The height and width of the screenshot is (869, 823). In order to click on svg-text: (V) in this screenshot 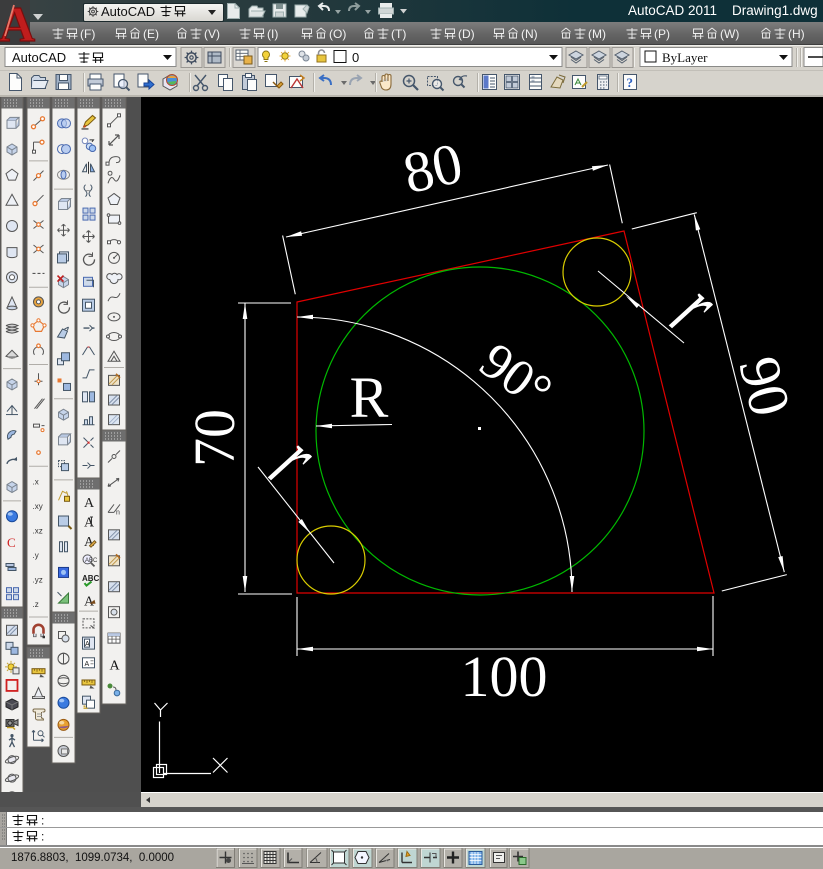, I will do `click(212, 34)`.